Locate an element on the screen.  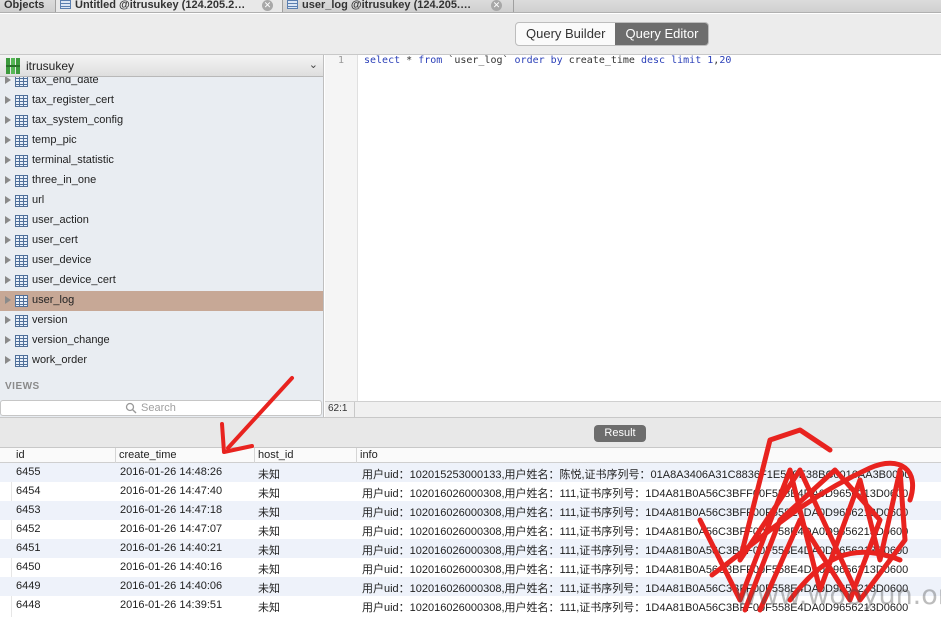
tab-objects: Objects is located at coordinates (27, 6).